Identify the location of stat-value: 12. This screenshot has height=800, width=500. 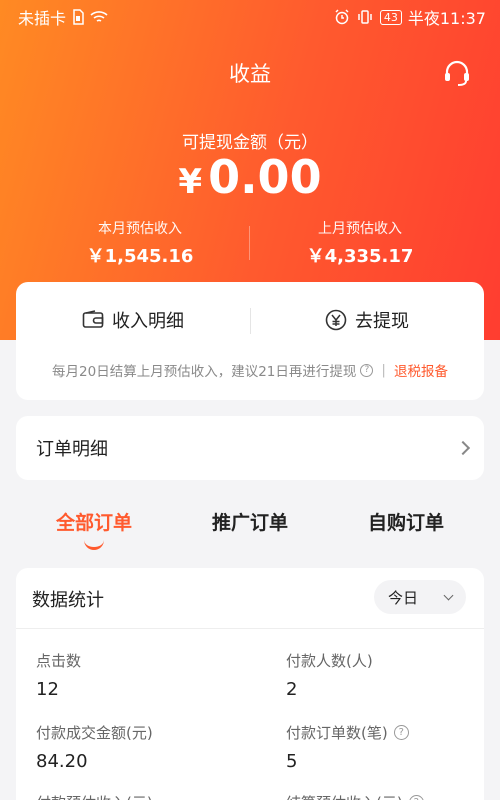
(47, 689).